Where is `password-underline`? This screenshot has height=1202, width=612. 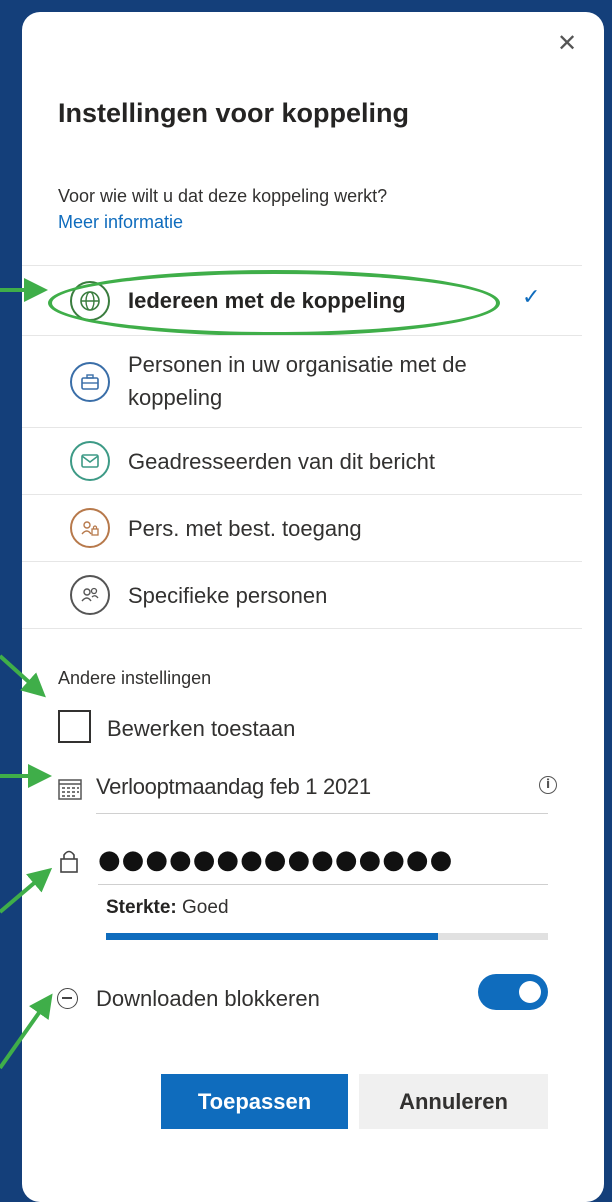
password-underline is located at coordinates (323, 884).